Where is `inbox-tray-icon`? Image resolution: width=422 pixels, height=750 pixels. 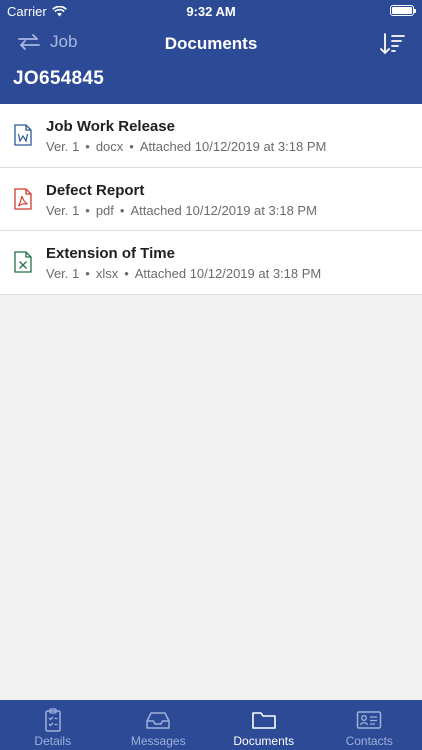
inbox-tray-icon is located at coordinates (158, 720).